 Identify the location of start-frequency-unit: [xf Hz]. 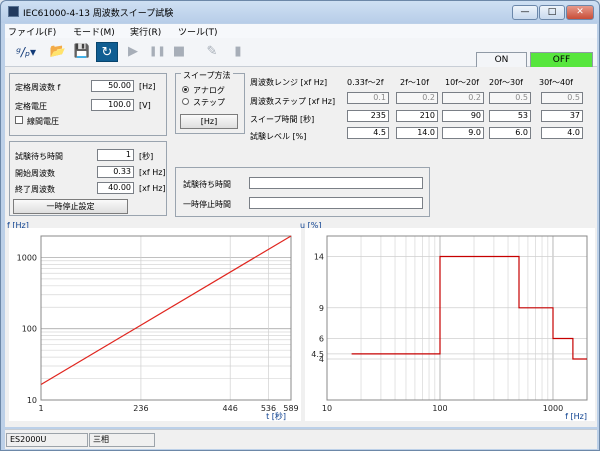
(152, 172).